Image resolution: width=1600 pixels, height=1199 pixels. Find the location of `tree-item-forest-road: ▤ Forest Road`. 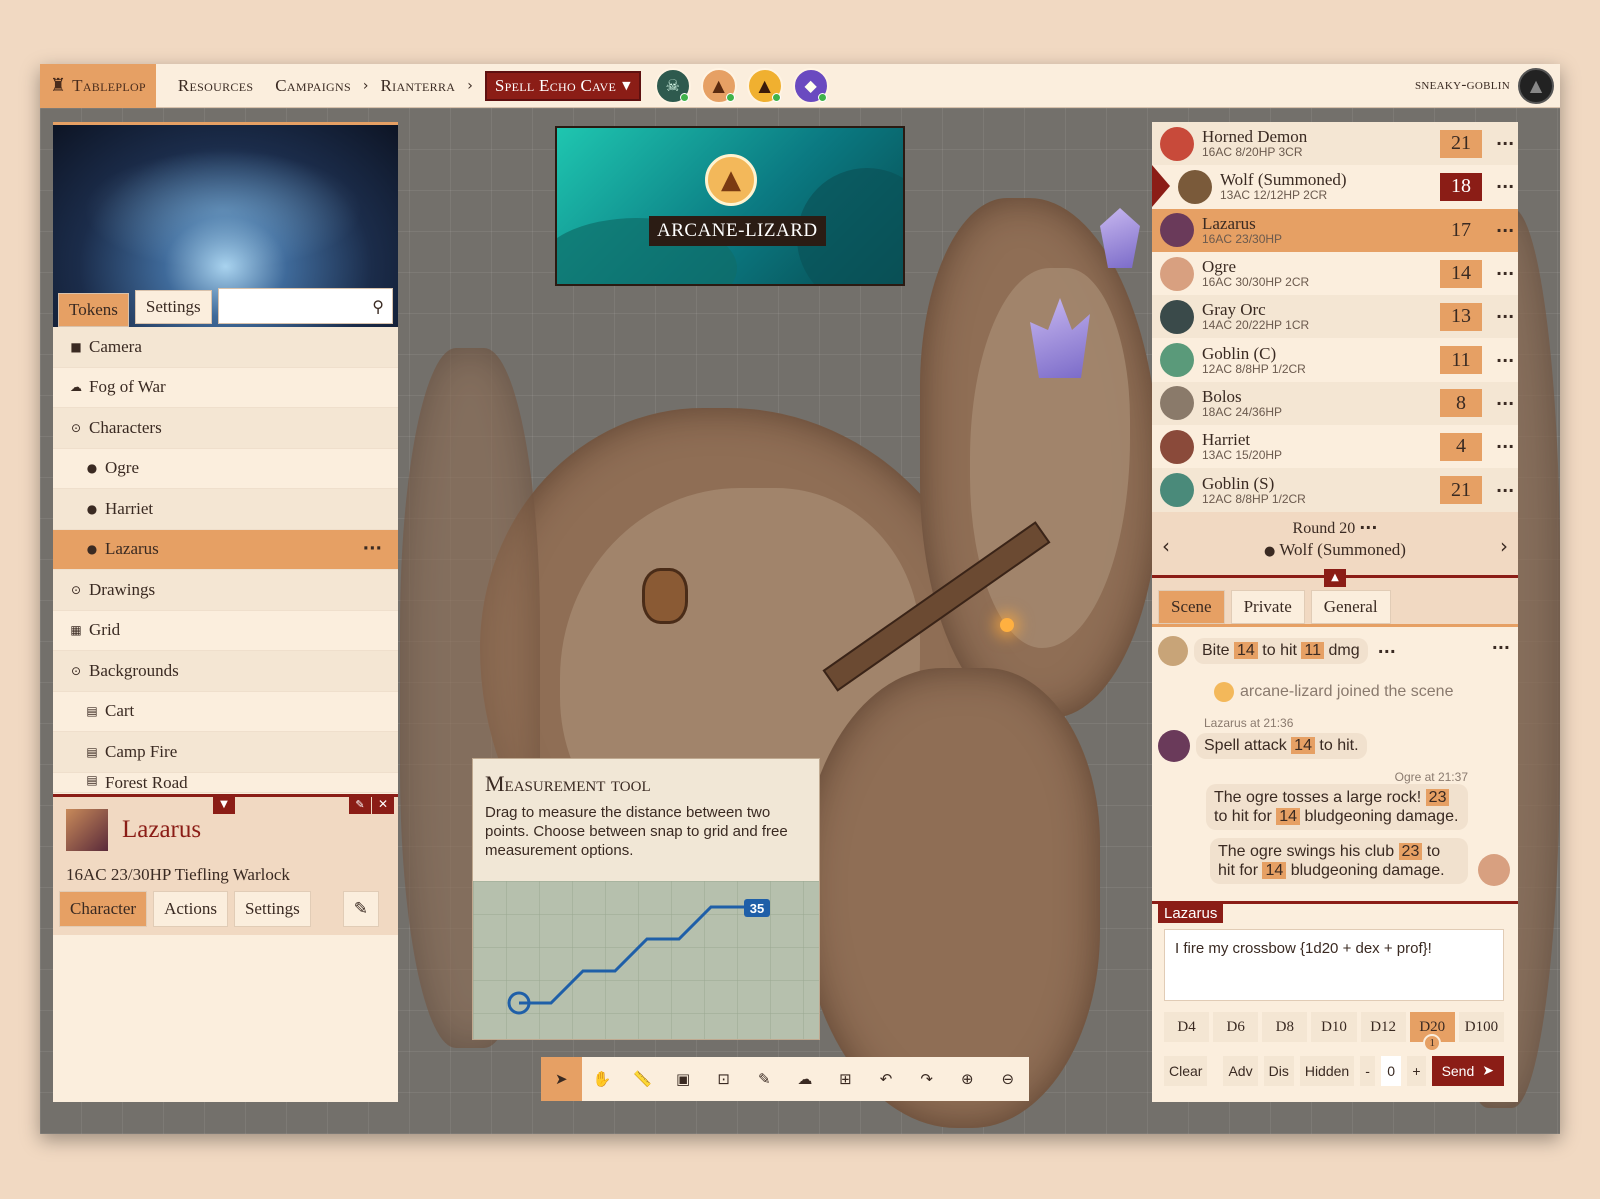

tree-item-forest-road: ▤ Forest Road is located at coordinates (225, 783).